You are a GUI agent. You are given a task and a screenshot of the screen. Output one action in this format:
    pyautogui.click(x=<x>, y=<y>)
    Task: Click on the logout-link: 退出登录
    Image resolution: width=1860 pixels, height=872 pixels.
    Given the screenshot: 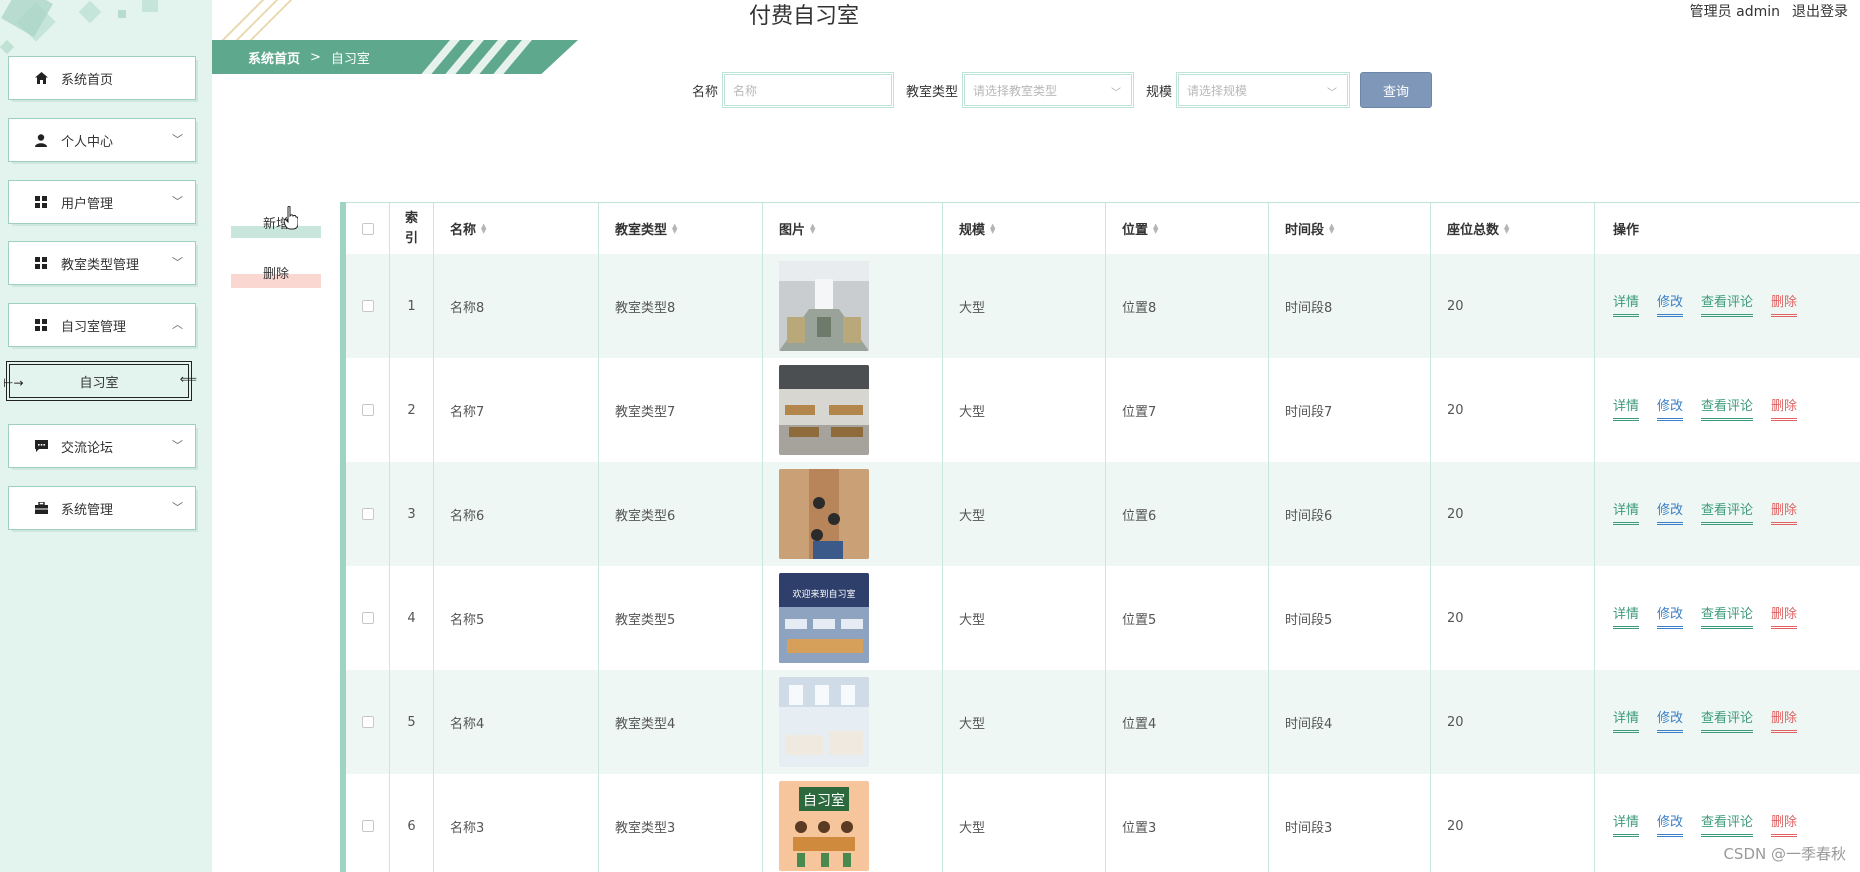 What is the action you would take?
    pyautogui.click(x=1820, y=11)
    